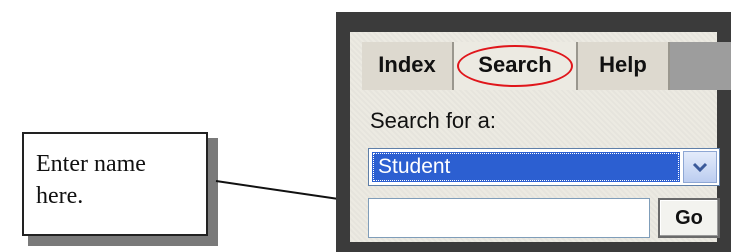  I want to click on tab-index: Index, so click(408, 66).